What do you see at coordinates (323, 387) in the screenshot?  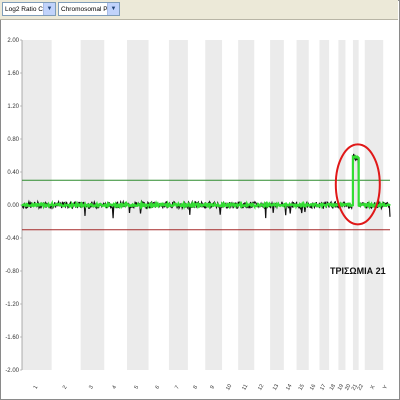 I see `x-tick-label: 17` at bounding box center [323, 387].